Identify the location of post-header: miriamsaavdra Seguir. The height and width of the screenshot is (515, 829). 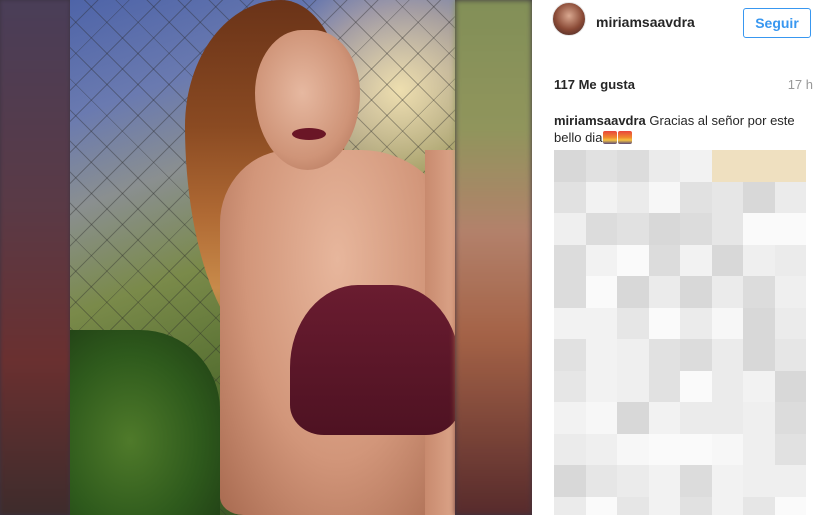
(680, 23).